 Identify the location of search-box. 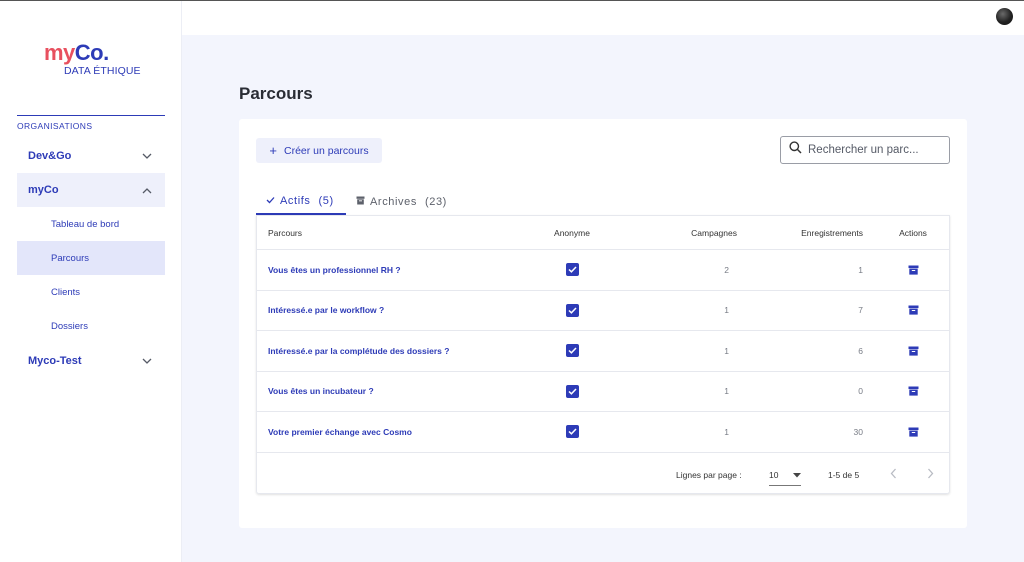
(865, 150).